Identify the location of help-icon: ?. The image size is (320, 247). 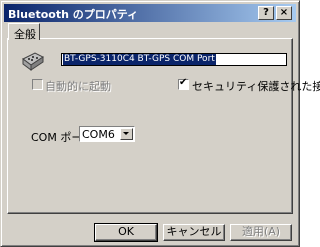
(266, 12).